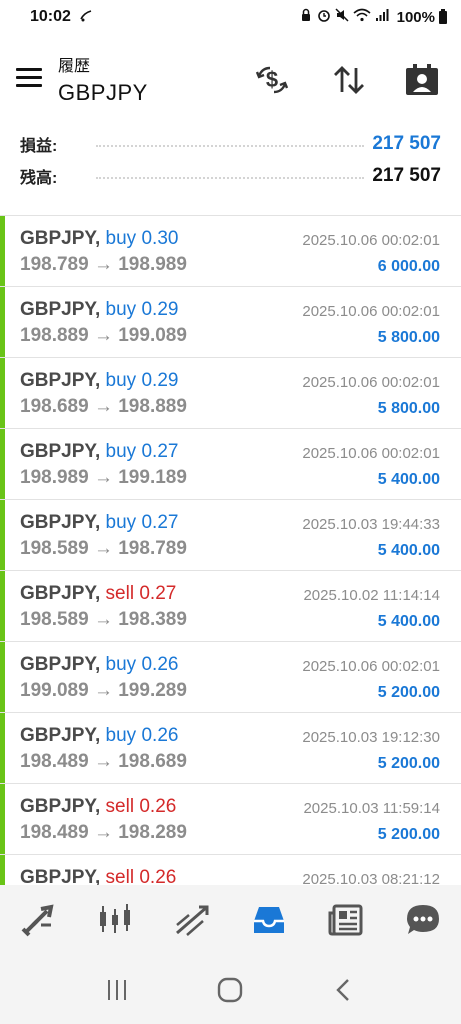  What do you see at coordinates (103, 477) in the screenshot?
I see `trade-prices: 198.989 → 199.189` at bounding box center [103, 477].